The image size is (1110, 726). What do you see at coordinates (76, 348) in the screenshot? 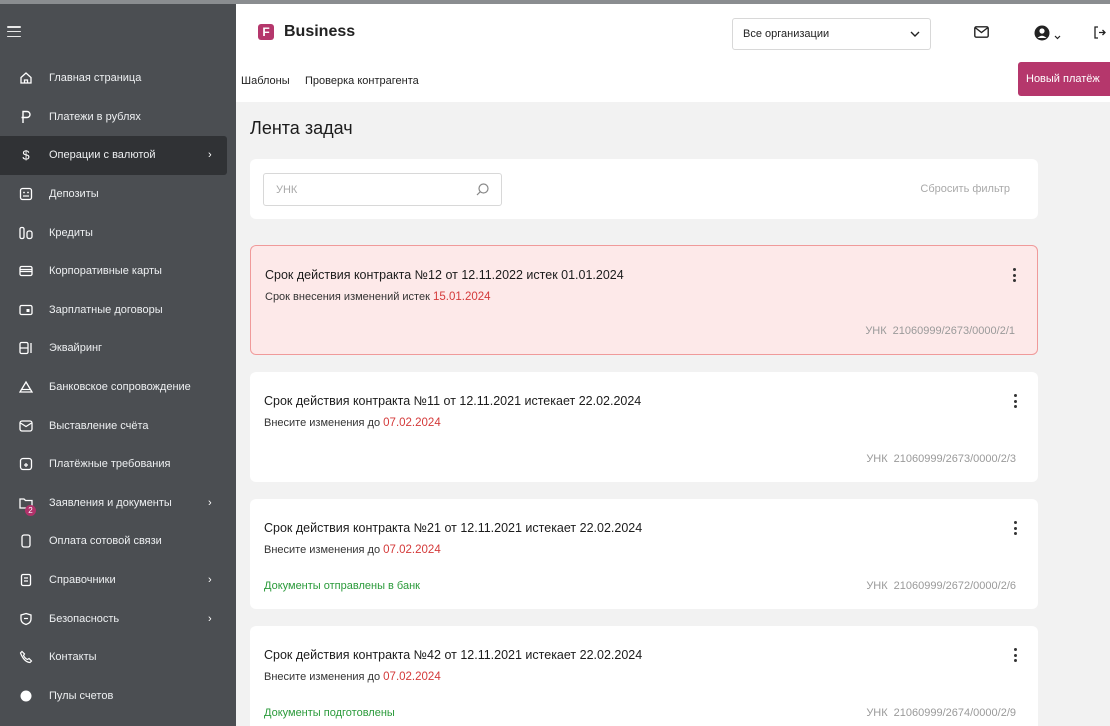
I see `sidebar-item-label: Эквайринг` at bounding box center [76, 348].